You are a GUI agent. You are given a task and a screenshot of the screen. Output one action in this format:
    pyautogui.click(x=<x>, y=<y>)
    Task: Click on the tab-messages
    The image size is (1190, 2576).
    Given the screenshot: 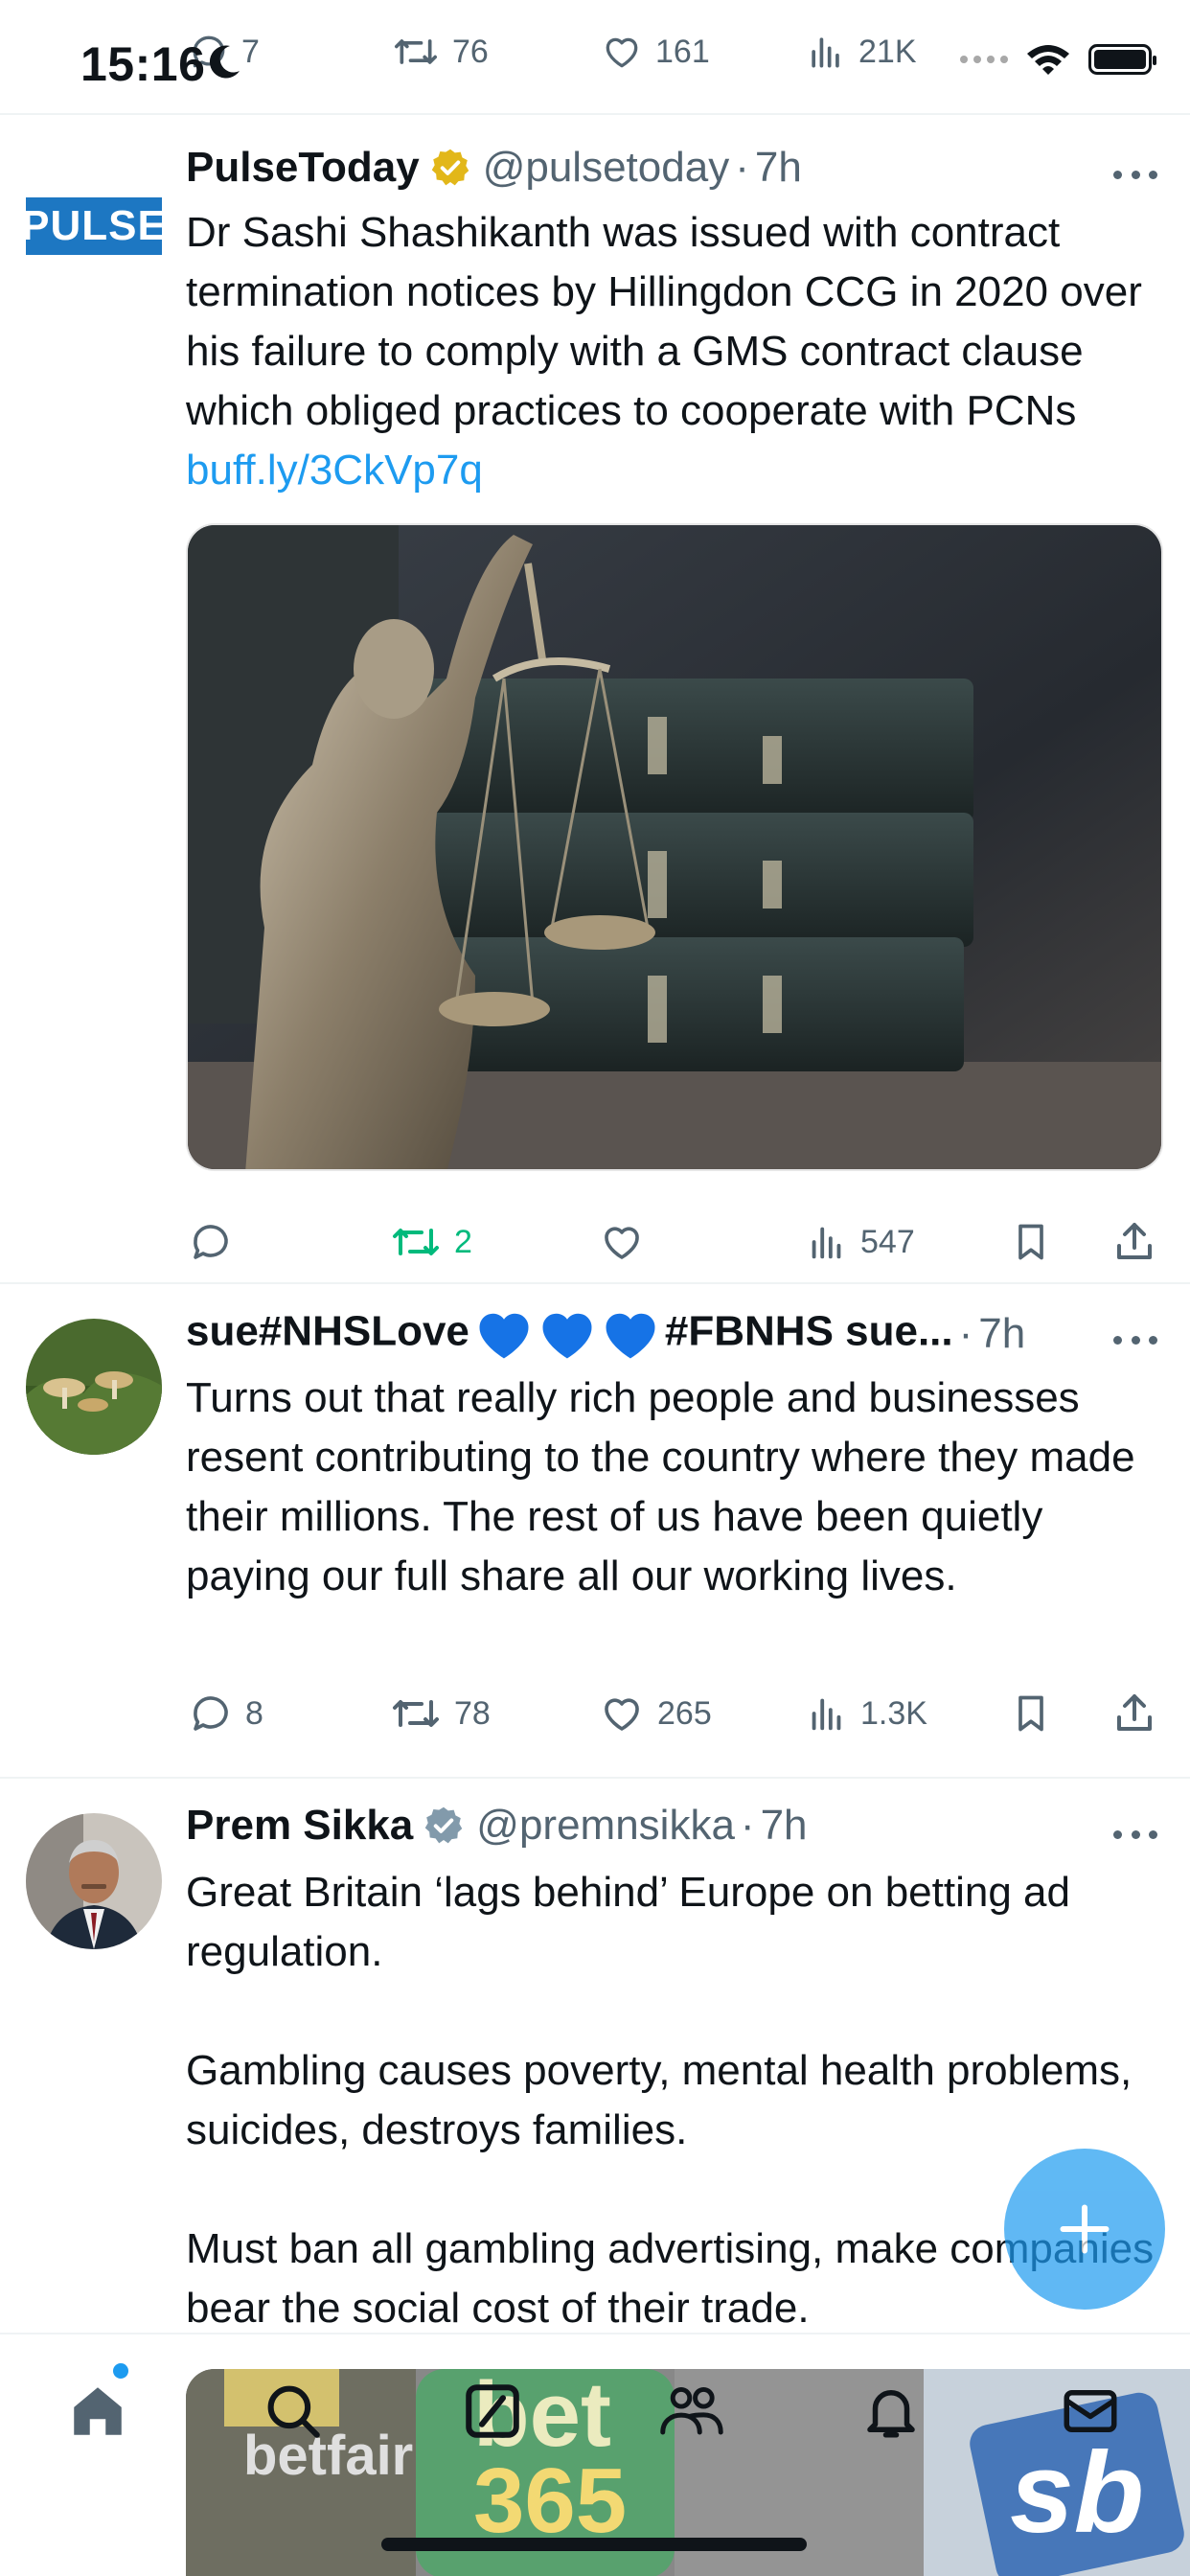 What is the action you would take?
    pyautogui.click(x=1091, y=2411)
    